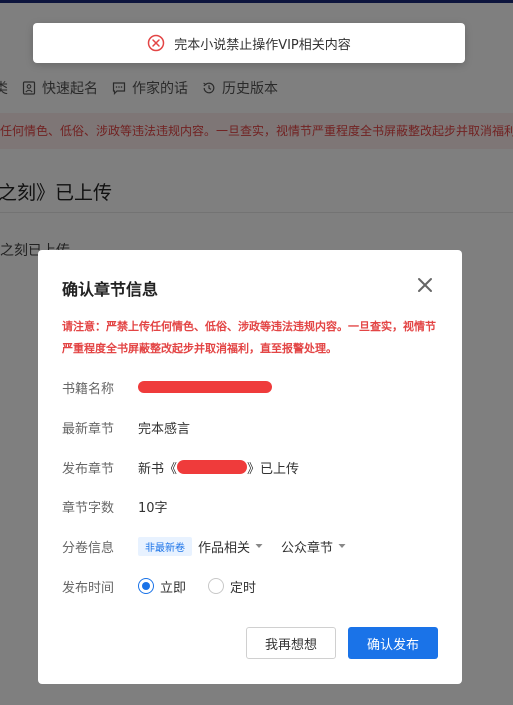  Describe the element at coordinates (110, 289) in the screenshot. I see `dialog-title: 确认章节信息` at that location.